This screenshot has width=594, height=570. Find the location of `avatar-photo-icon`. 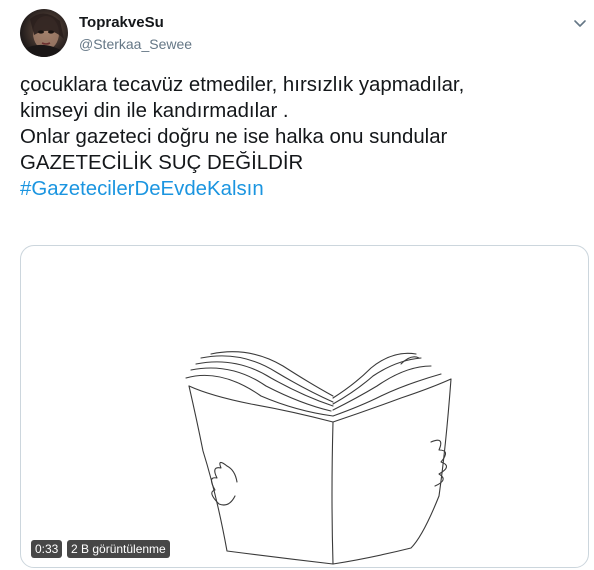

avatar-photo-icon is located at coordinates (45, 35).